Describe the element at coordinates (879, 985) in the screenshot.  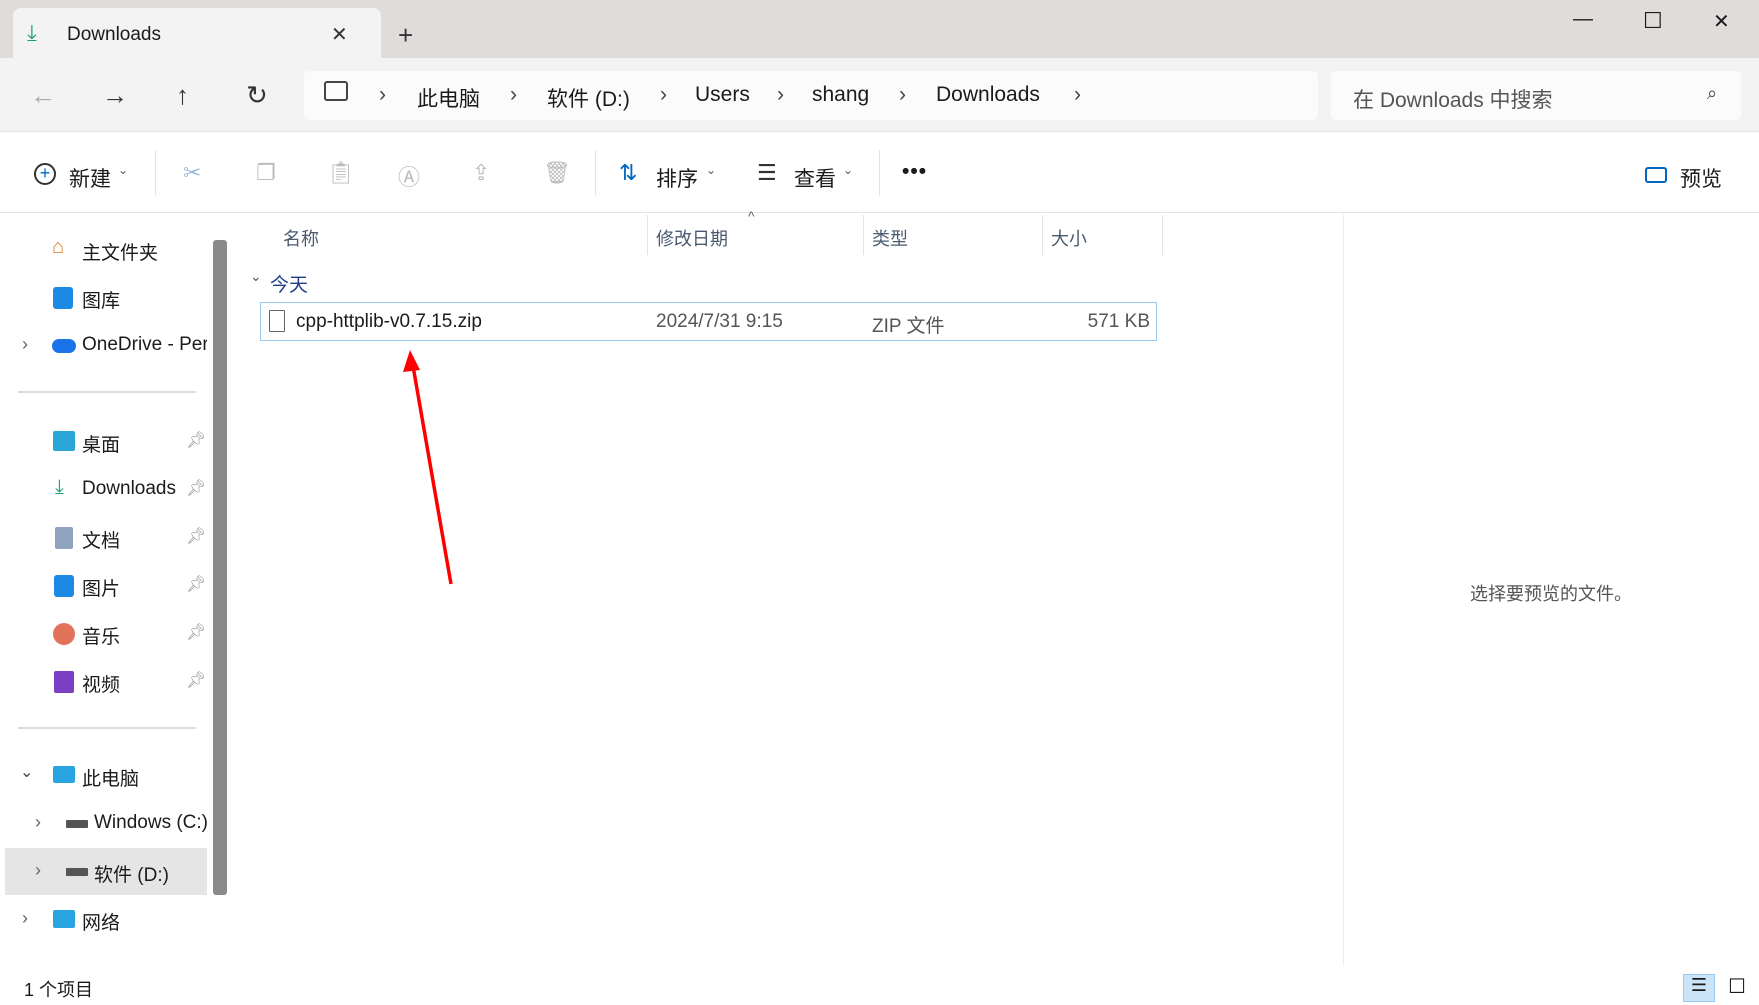
I see `status-bar: 1 个项目 ☰ ☐` at that location.